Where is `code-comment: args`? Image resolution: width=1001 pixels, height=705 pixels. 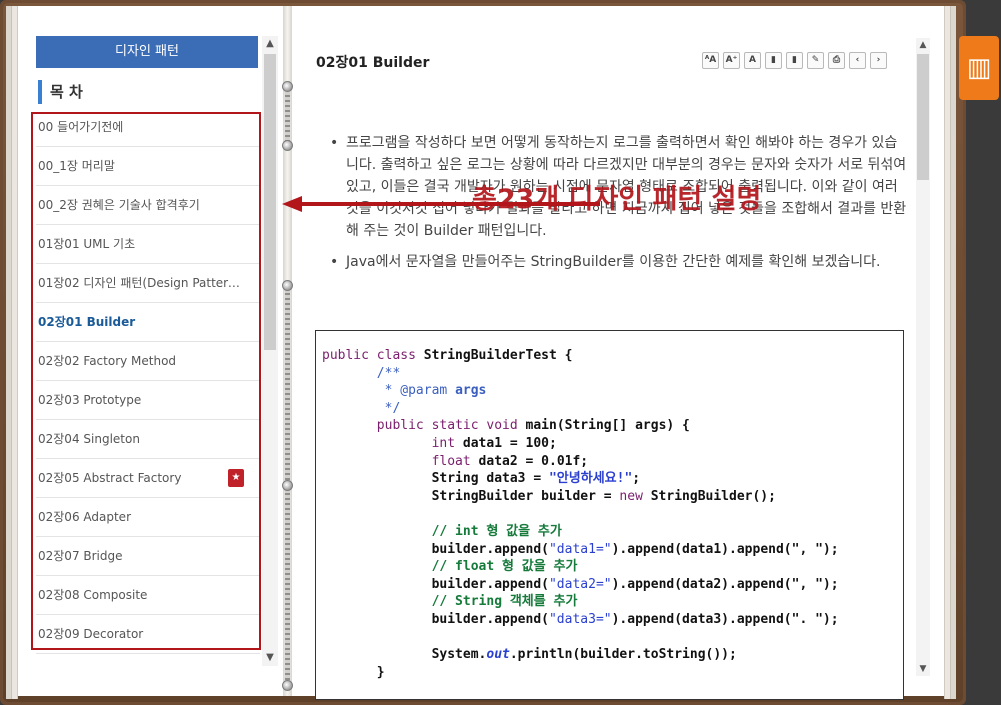
code-comment: args is located at coordinates (471, 391).